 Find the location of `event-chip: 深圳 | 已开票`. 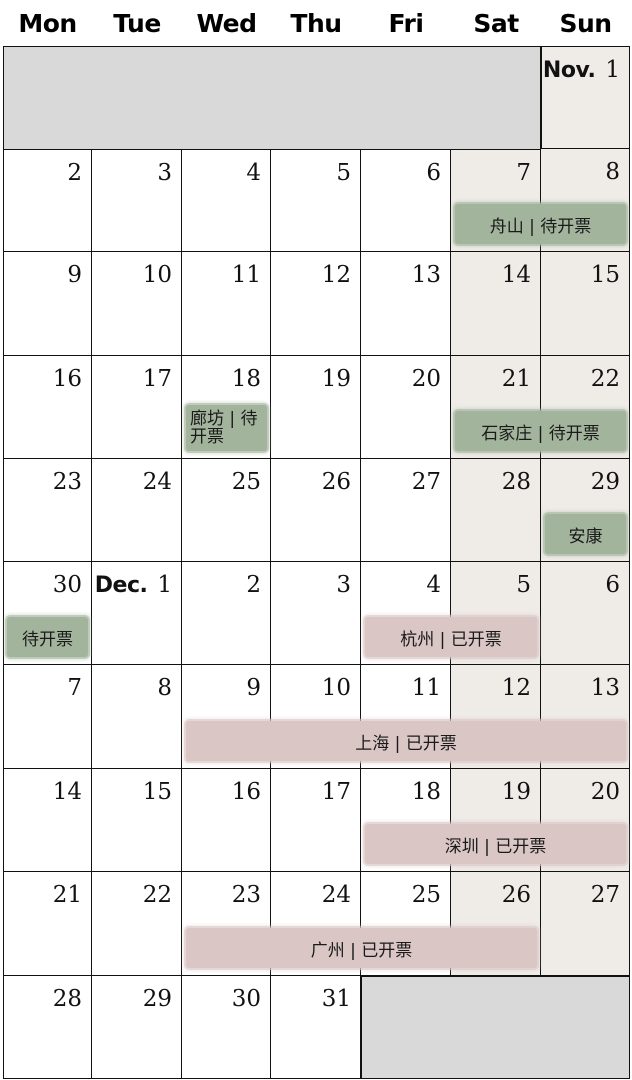

event-chip: 深圳 | 已开票 is located at coordinates (495, 844).